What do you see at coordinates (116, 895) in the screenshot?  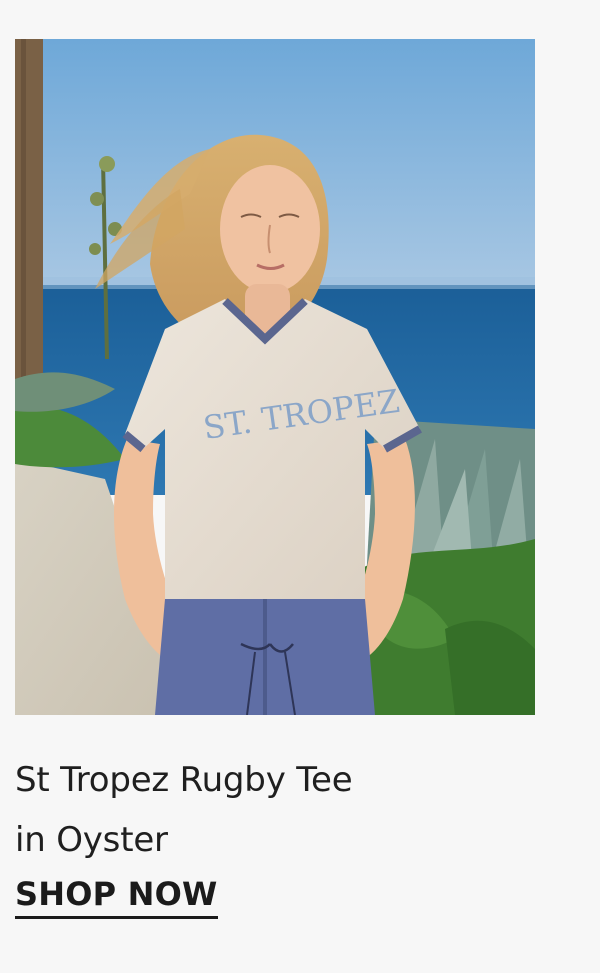 I see `shop-now-link: SHOP NOW` at bounding box center [116, 895].